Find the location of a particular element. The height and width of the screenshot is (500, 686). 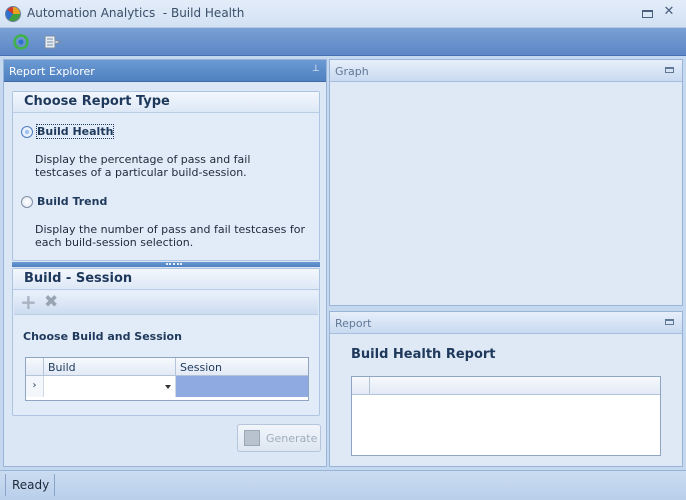

status-bar: Ready is located at coordinates (343, 485).